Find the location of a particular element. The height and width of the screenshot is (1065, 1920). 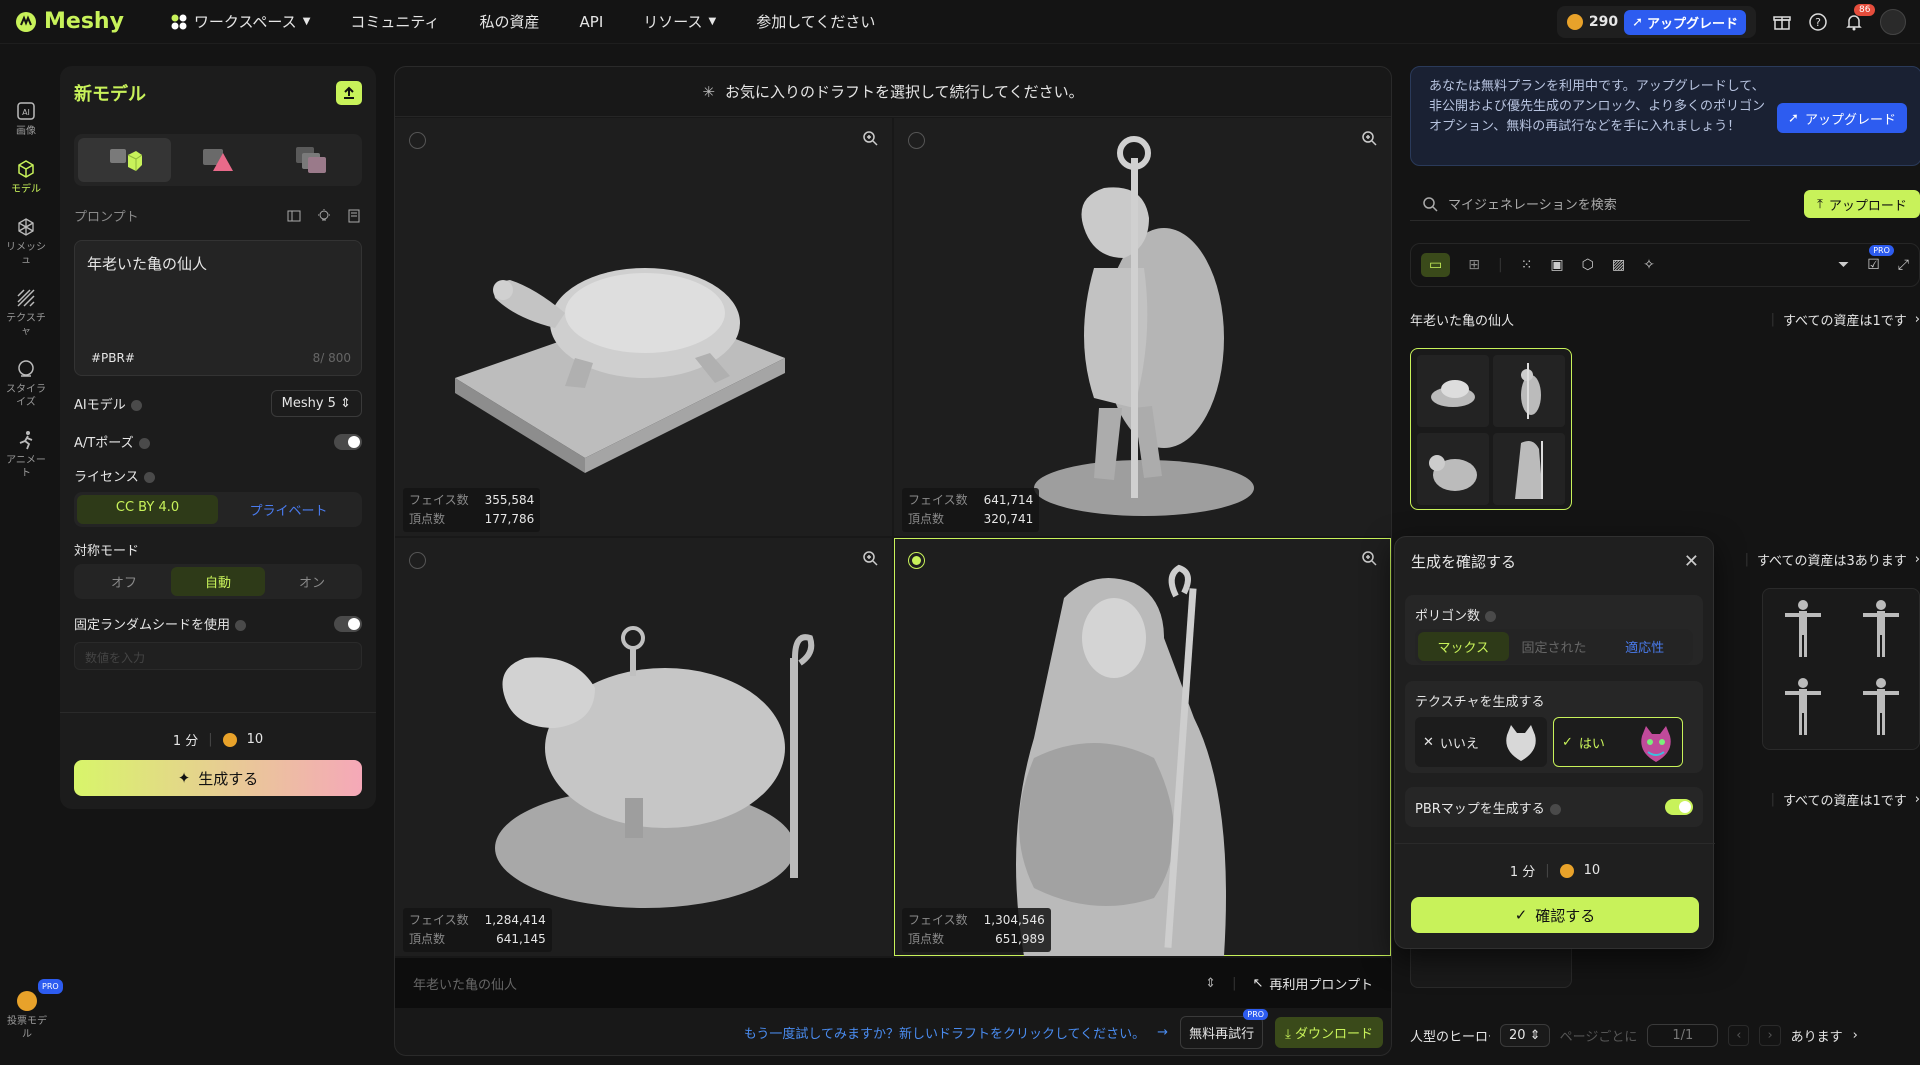

draft-card-selected: フェイス数 1,304,546 頂点数 651,989 is located at coordinates (1142, 747).